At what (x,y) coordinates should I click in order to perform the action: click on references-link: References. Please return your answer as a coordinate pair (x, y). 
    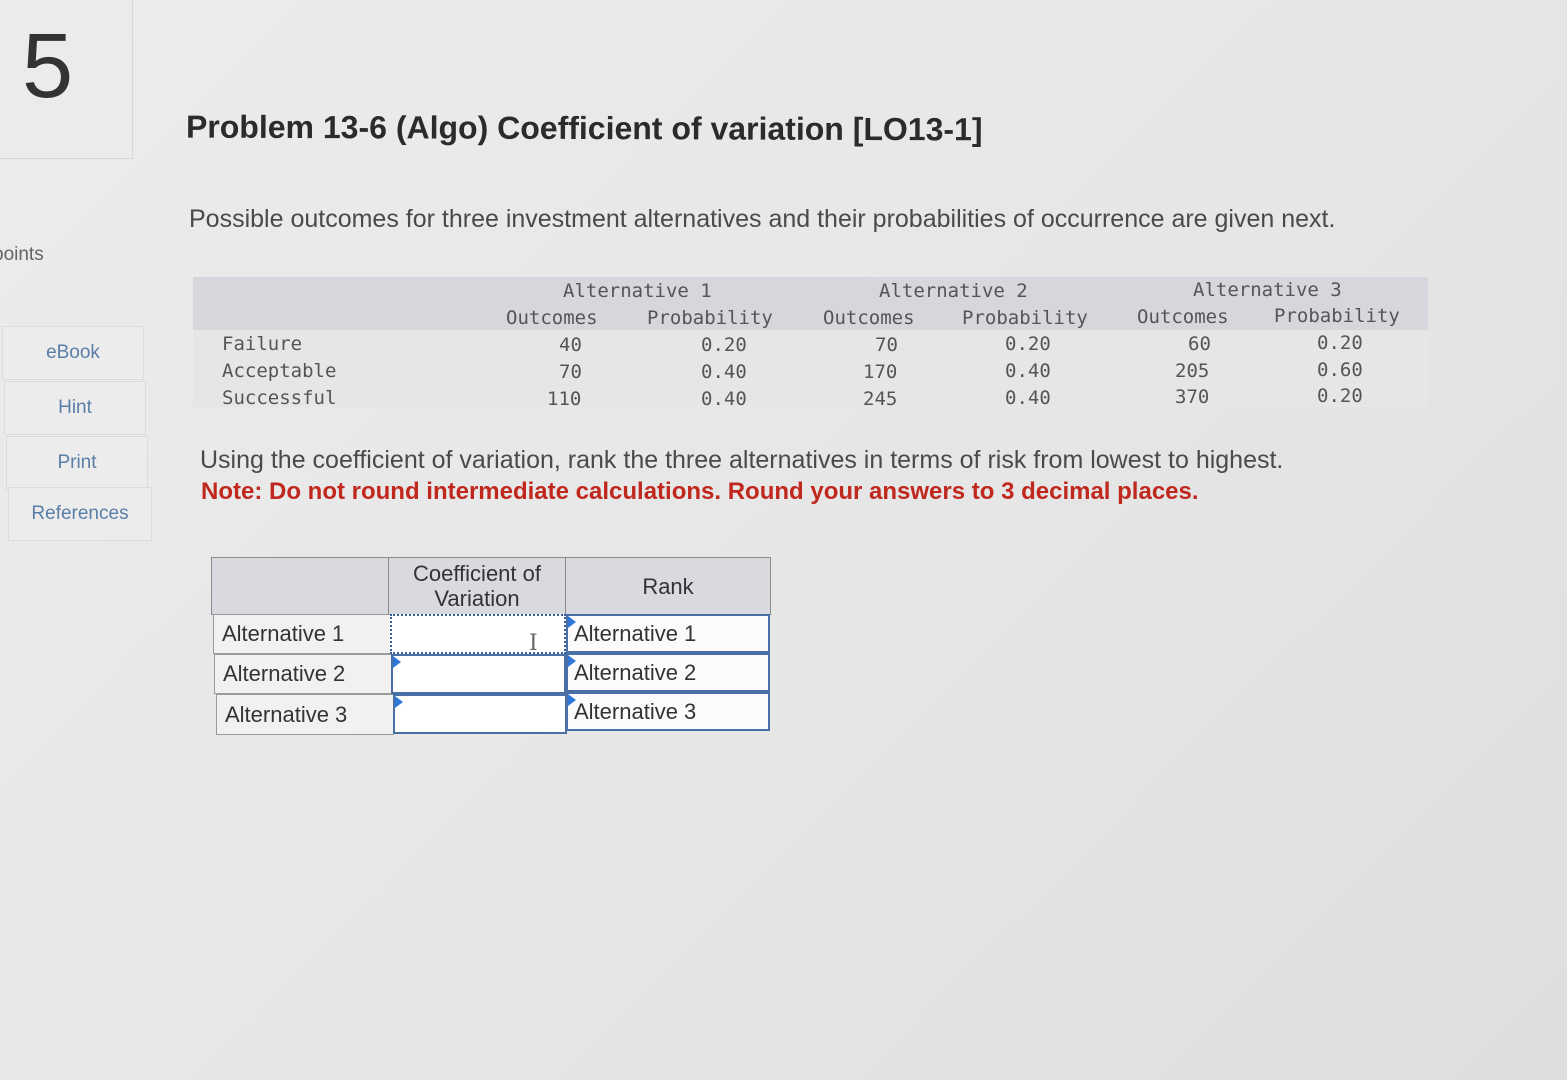
    Looking at the image, I should click on (80, 514).